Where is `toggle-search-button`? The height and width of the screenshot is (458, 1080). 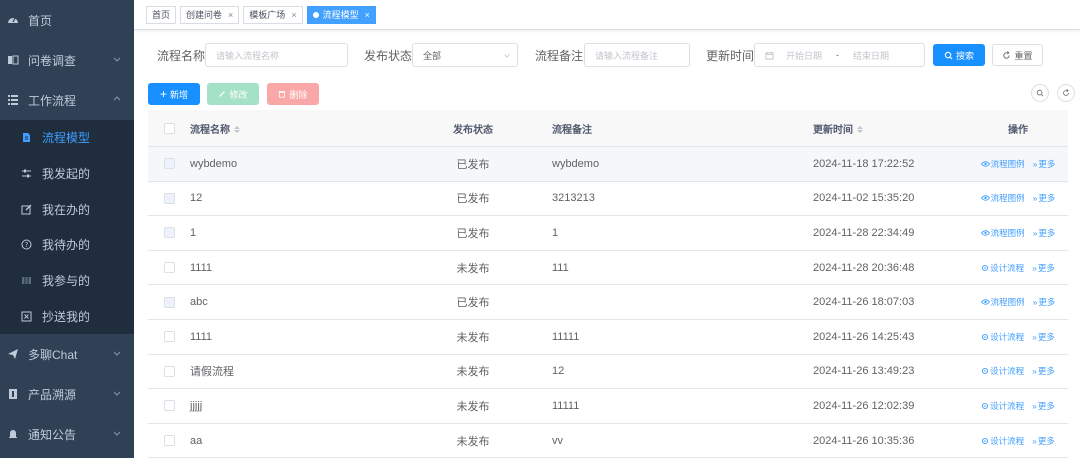 toggle-search-button is located at coordinates (1040, 93).